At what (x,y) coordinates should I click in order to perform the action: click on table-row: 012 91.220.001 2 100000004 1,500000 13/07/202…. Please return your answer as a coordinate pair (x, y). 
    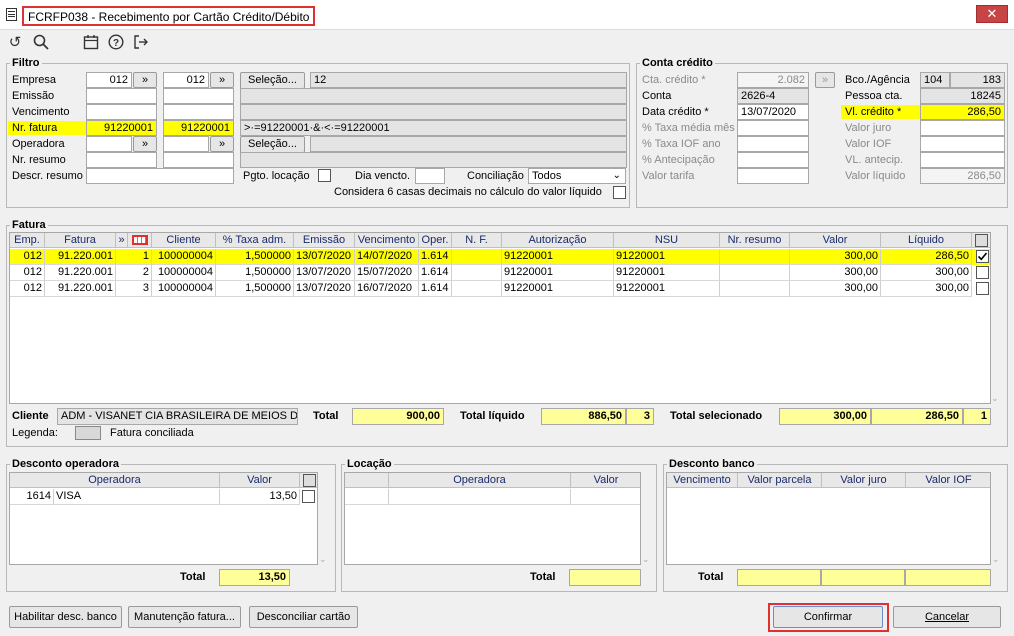
    Looking at the image, I should click on (500, 273).